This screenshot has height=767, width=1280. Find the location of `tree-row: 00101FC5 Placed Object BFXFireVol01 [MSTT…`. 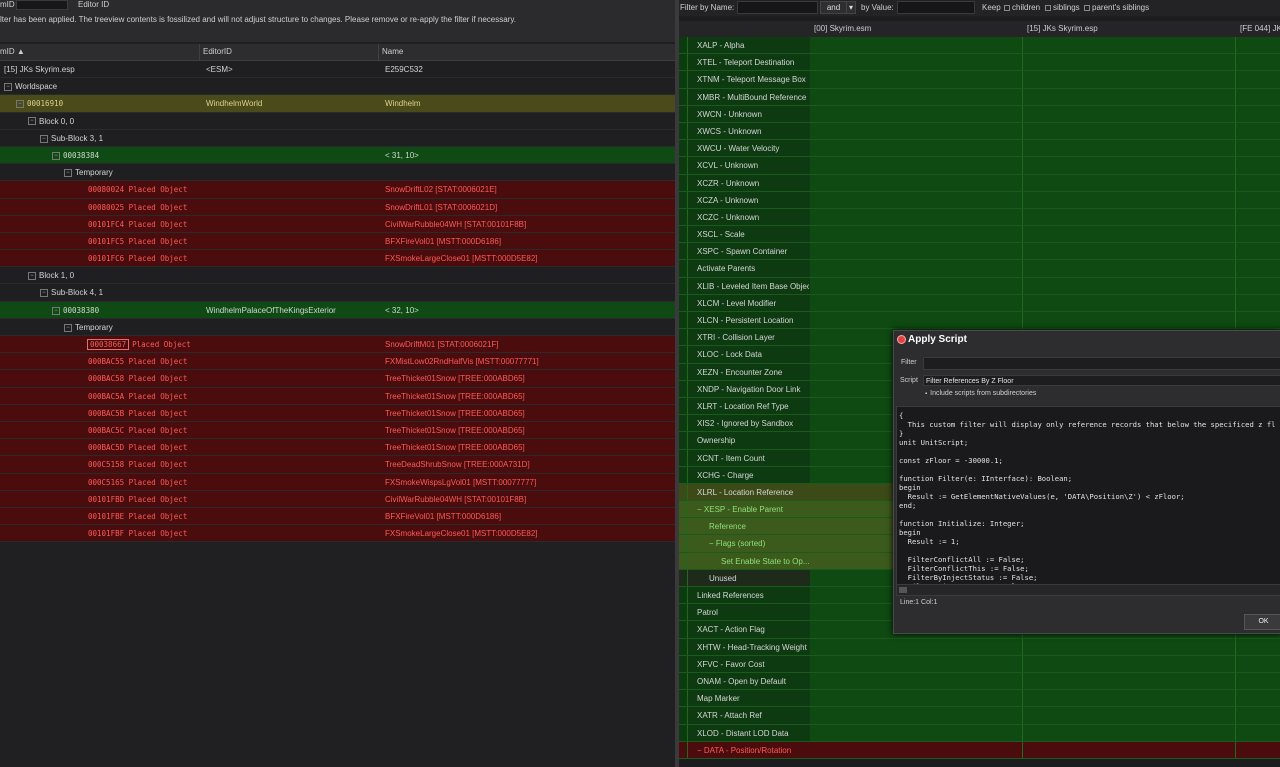

tree-row: 00101FC5 Placed Object BFXFireVol01 [MSTT… is located at coordinates (337, 241).